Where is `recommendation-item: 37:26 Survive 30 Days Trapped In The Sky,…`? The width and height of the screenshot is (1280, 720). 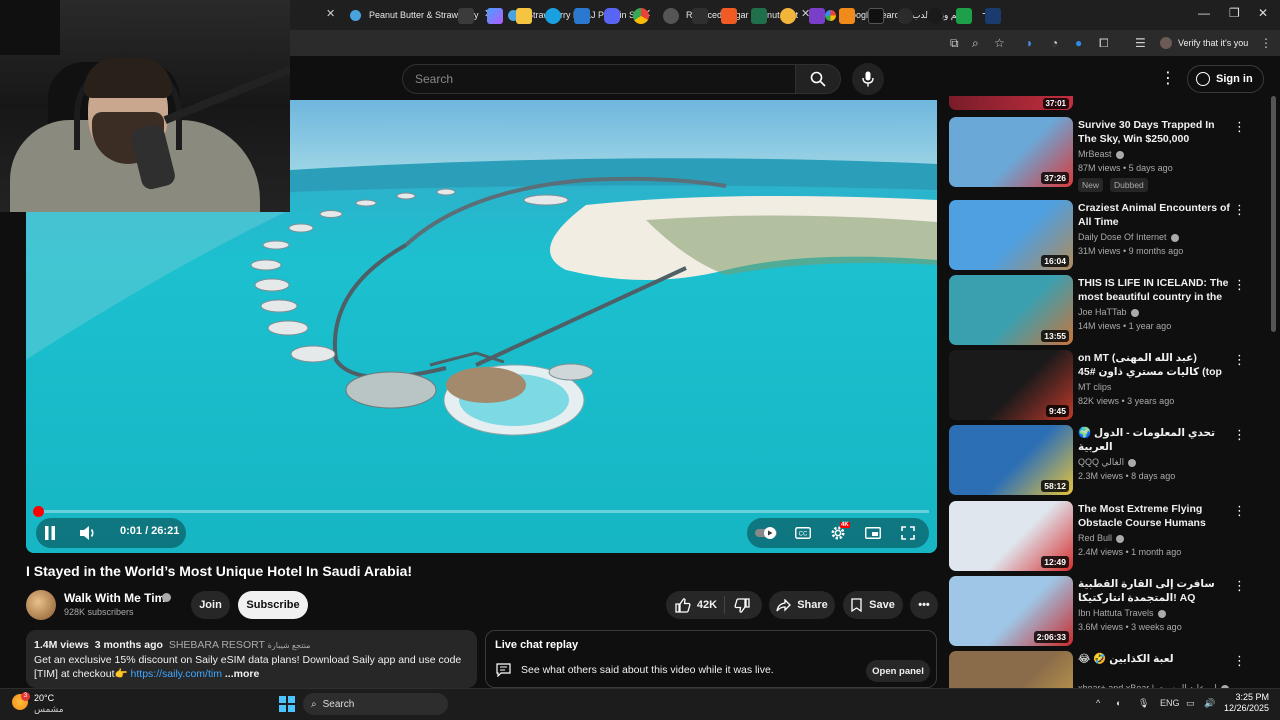 recommendation-item: 37:26 Survive 30 Days Trapped In The Sky,… is located at coordinates (1099, 154).